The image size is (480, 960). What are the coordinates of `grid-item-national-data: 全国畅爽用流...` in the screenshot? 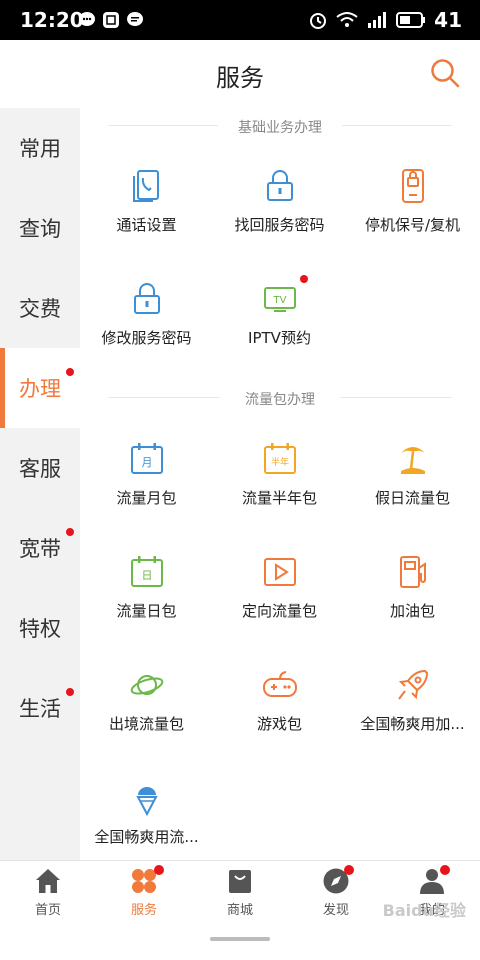 It's located at (146, 817).